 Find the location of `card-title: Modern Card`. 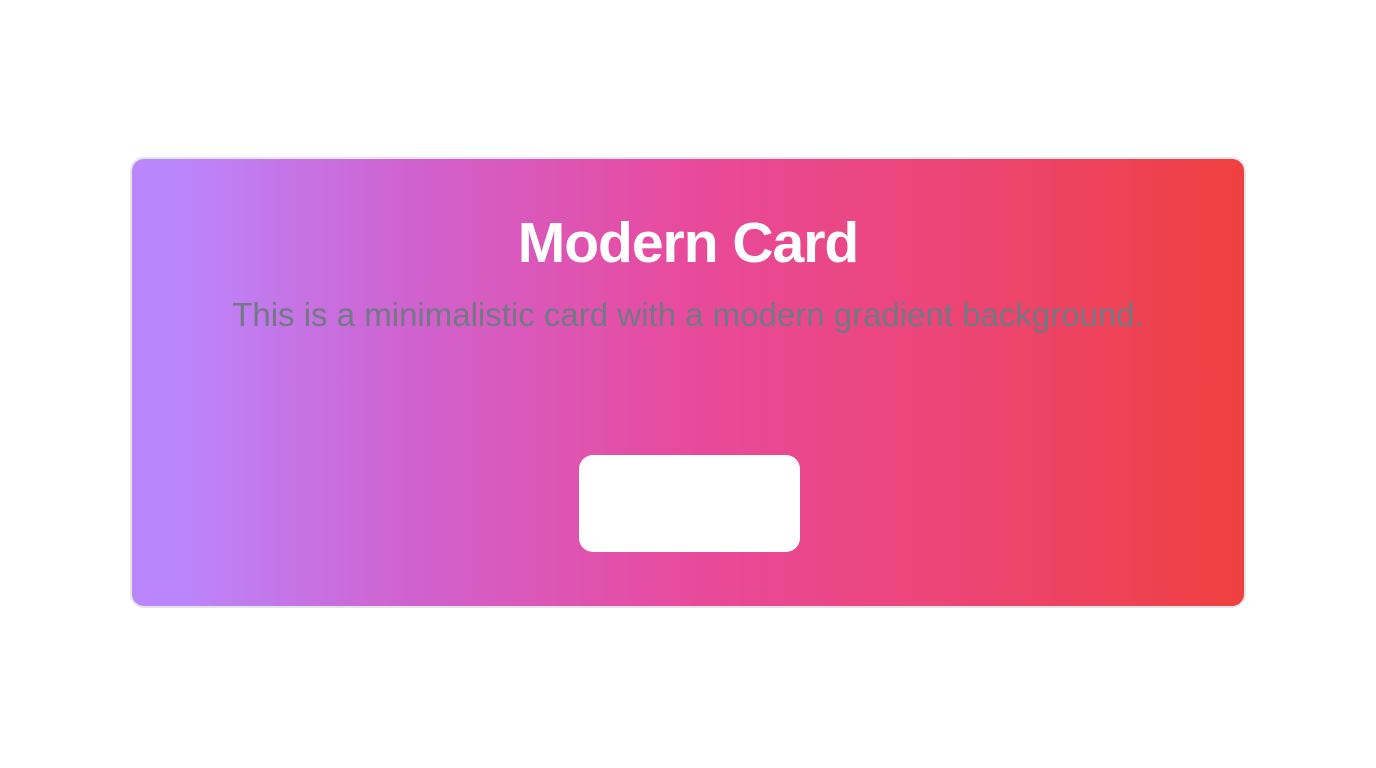

card-title: Modern Card is located at coordinates (688, 243).